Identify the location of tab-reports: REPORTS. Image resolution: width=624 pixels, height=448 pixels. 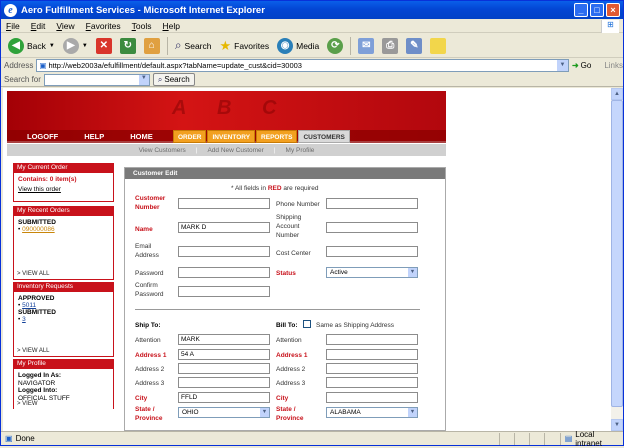
(277, 136).